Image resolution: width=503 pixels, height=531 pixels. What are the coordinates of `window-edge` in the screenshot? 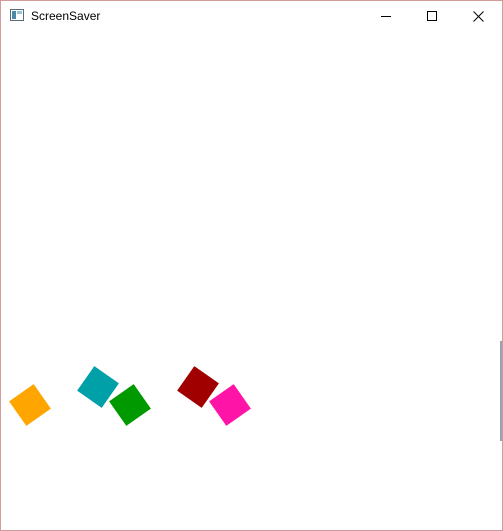 It's located at (501, 391).